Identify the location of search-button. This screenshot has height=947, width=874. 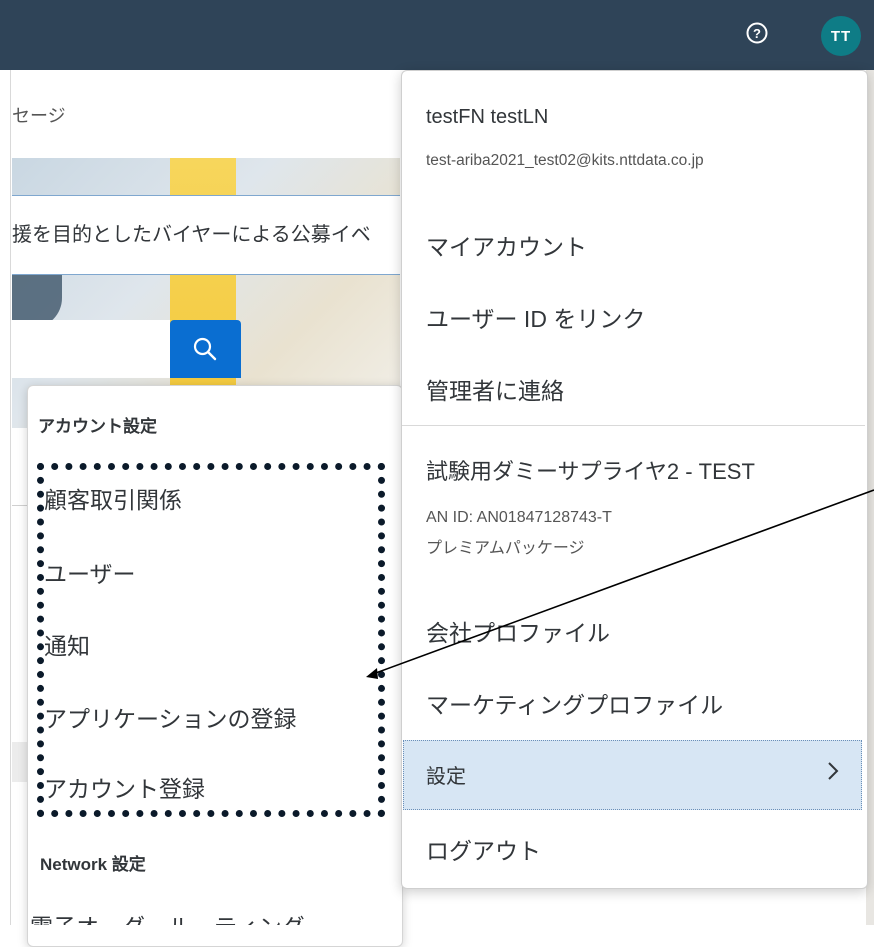
(205, 349).